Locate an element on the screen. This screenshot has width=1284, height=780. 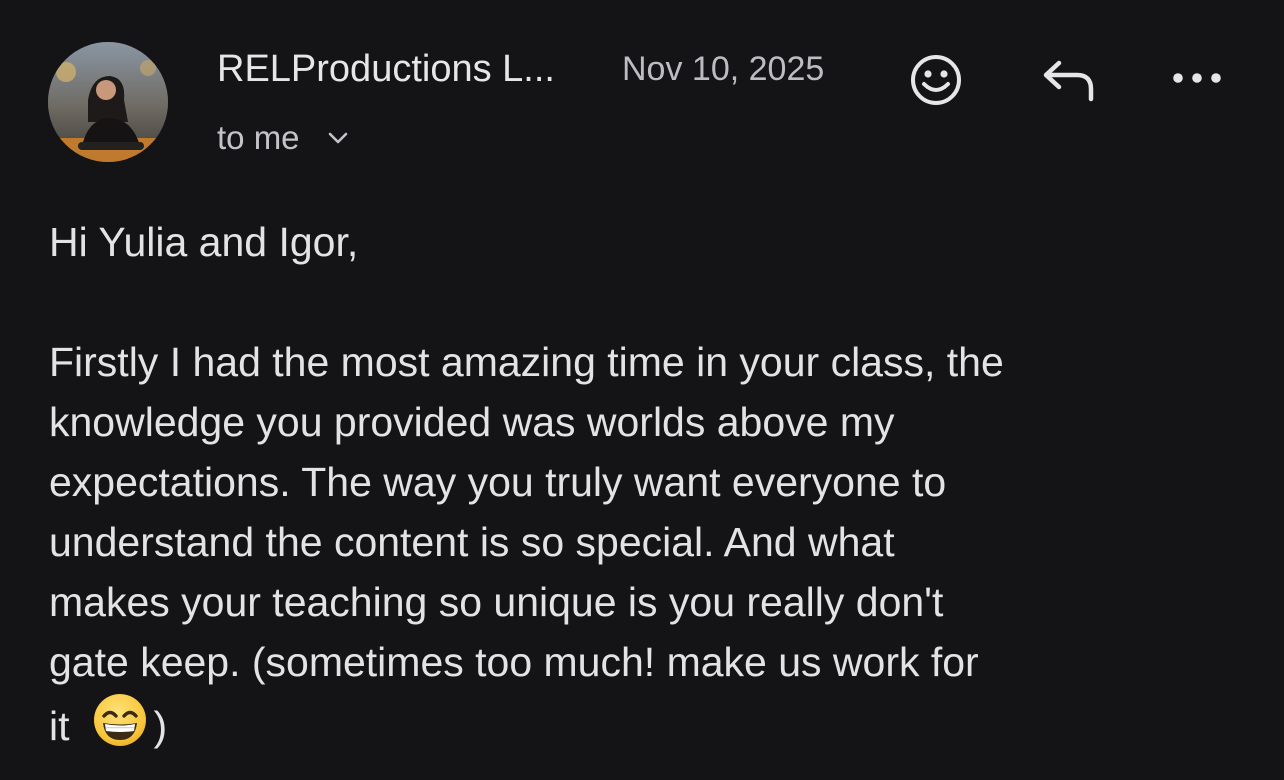
more-dots-icon is located at coordinates (1197, 78).